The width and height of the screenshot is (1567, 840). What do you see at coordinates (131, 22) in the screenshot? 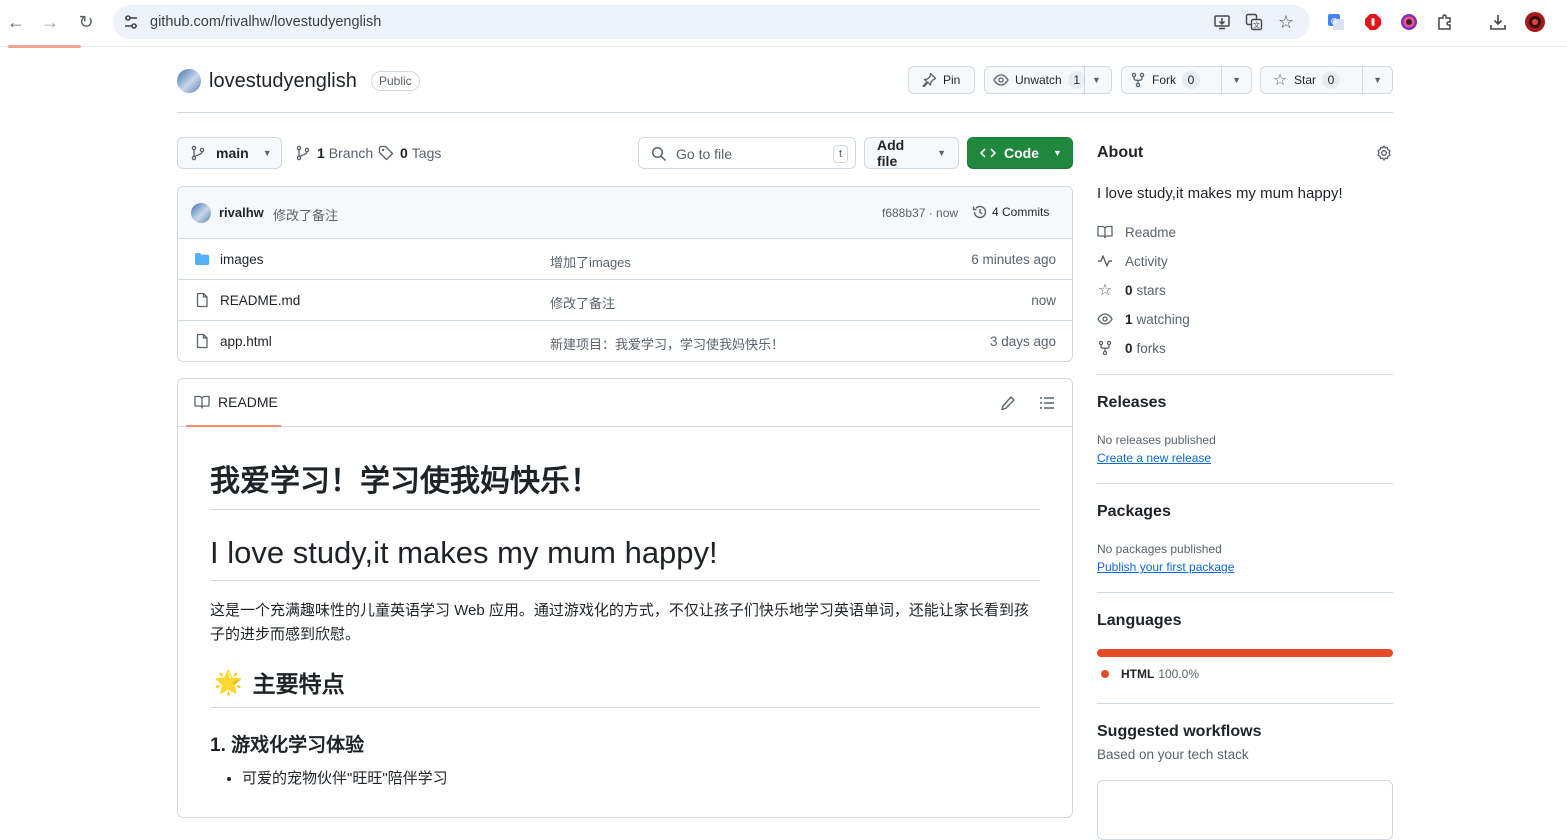
I see `site-info-icon` at bounding box center [131, 22].